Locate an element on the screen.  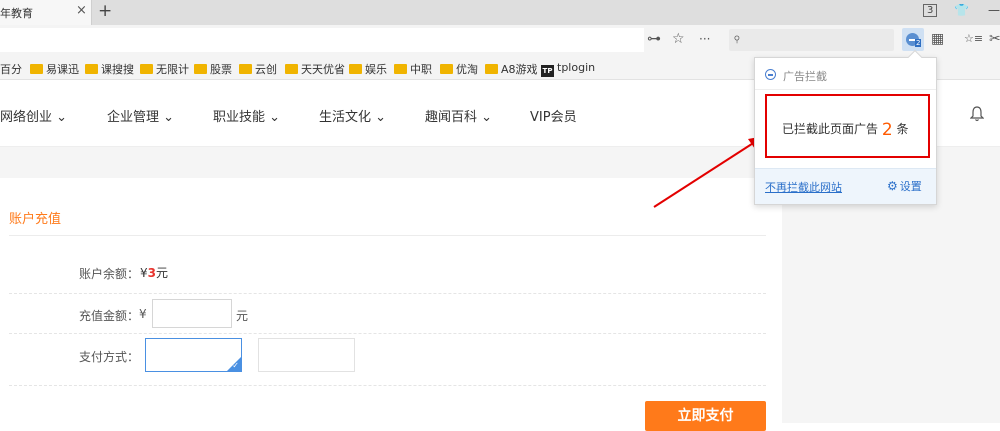
bookmark-label: tplogin is located at coordinates (576, 67).